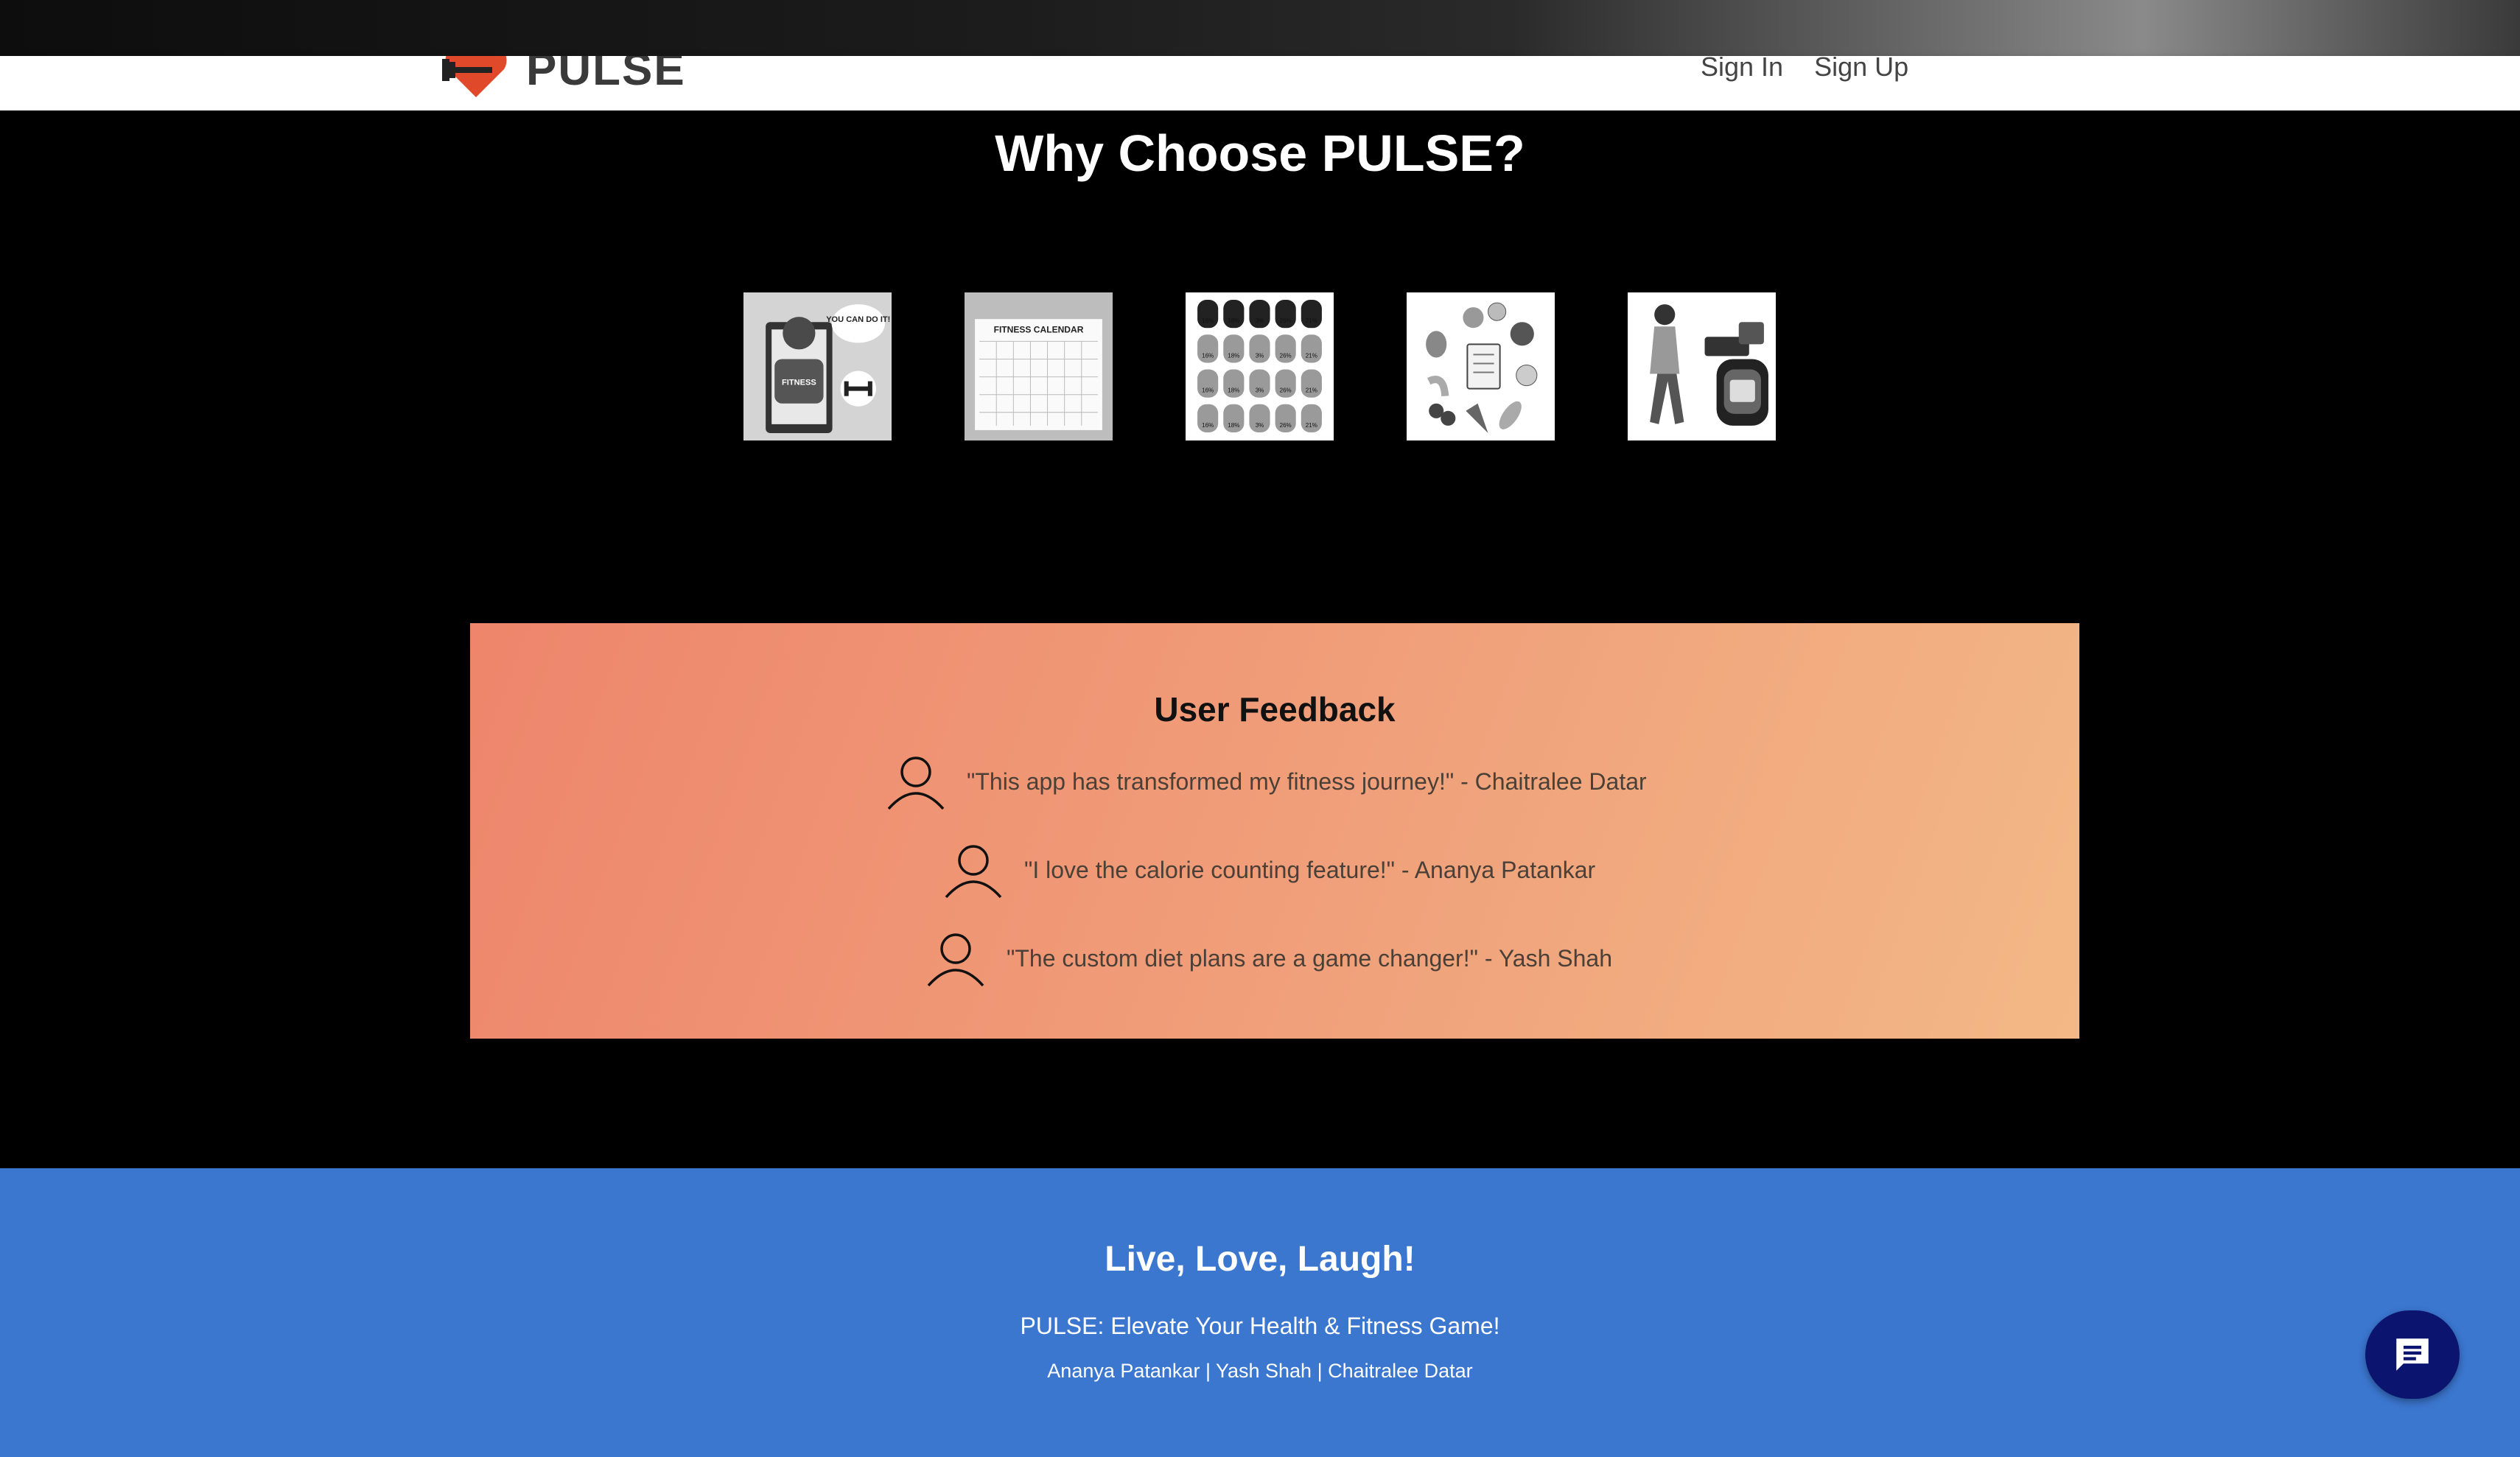 This screenshot has width=2520, height=1457. Describe the element at coordinates (1260, 1259) in the screenshot. I see `footer-heading: Live, Love, Laugh!` at that location.